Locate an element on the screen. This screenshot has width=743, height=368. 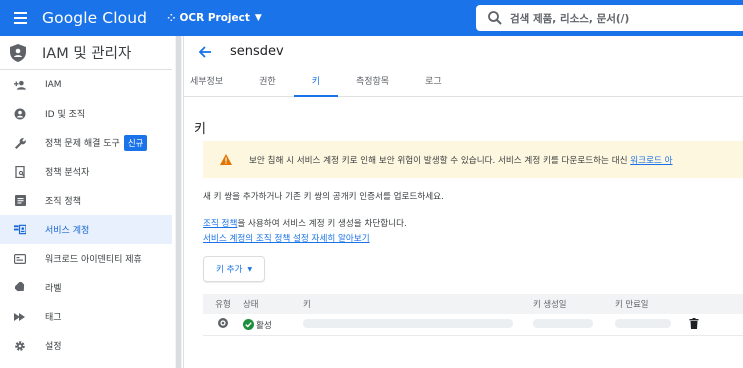
key-expires-redacted is located at coordinates (652, 324).